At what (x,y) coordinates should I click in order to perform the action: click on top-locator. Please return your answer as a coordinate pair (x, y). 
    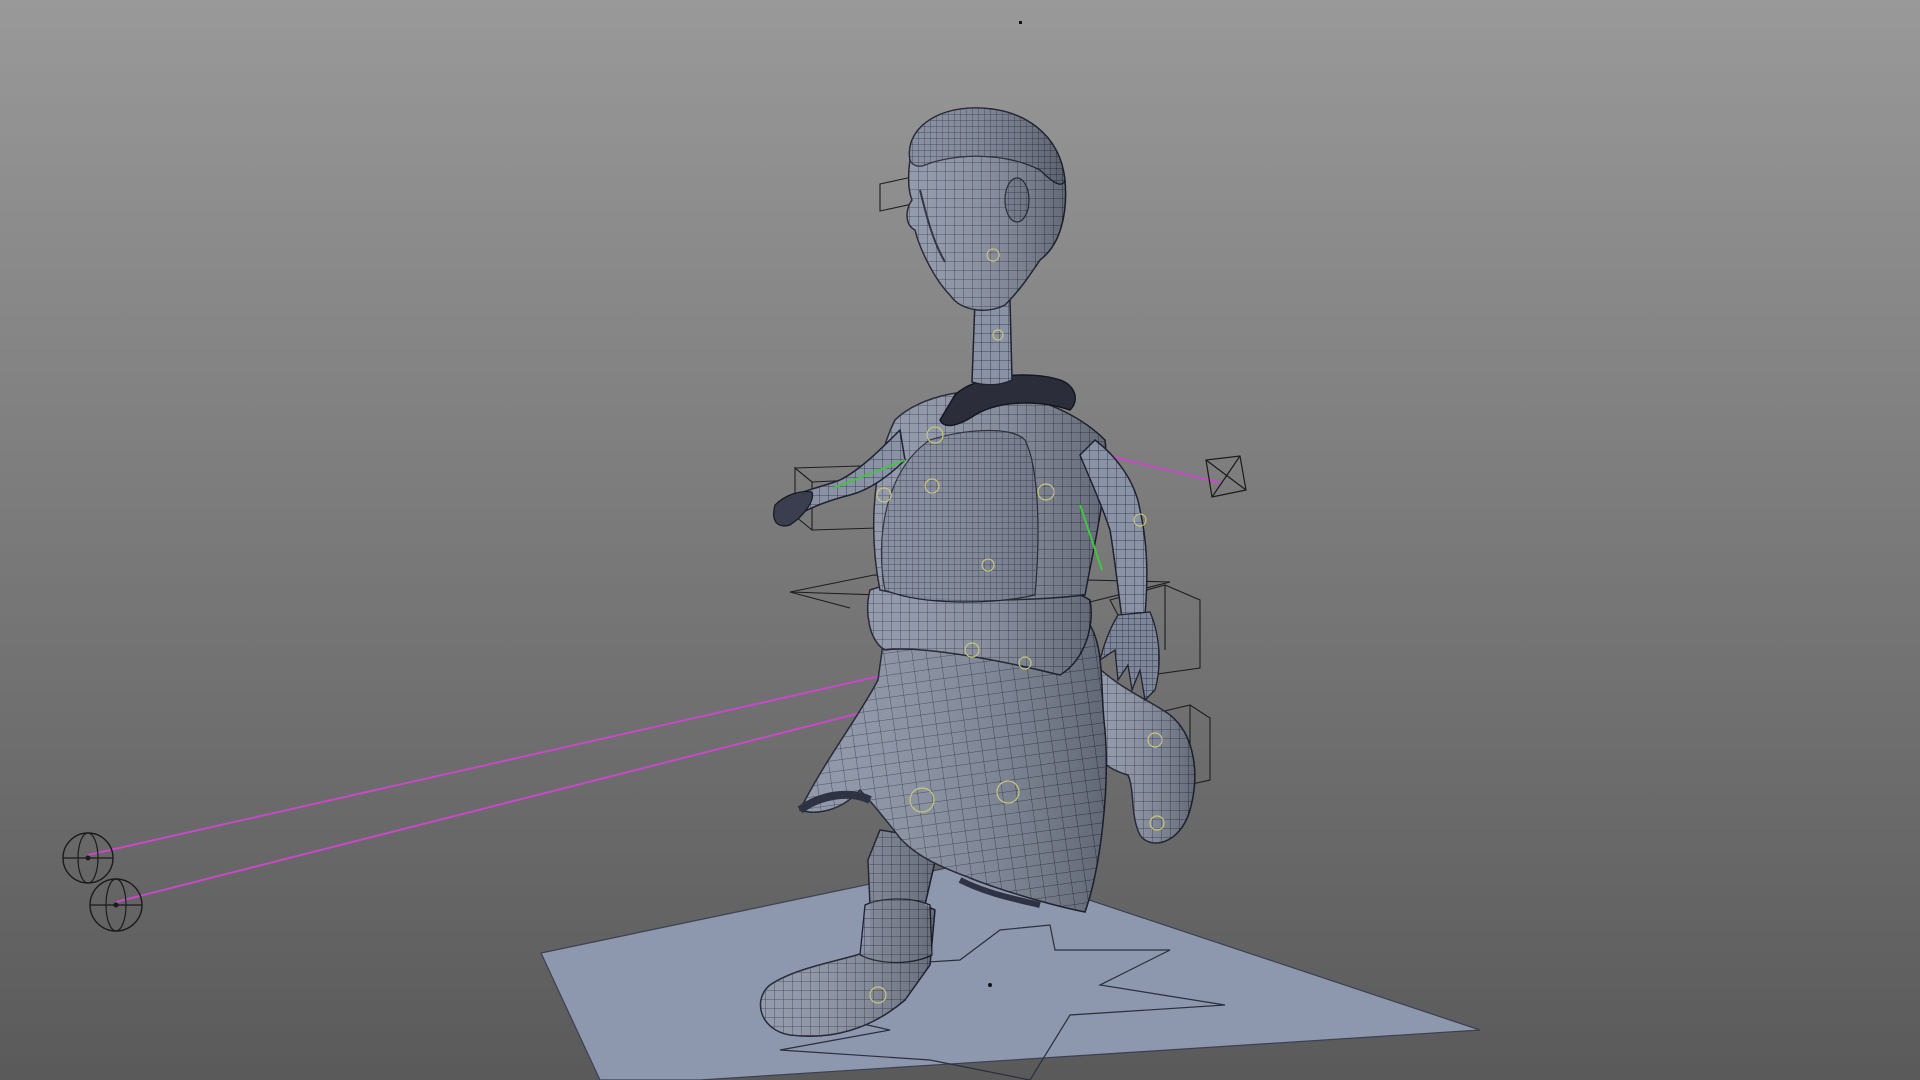
    Looking at the image, I should click on (1020, 22).